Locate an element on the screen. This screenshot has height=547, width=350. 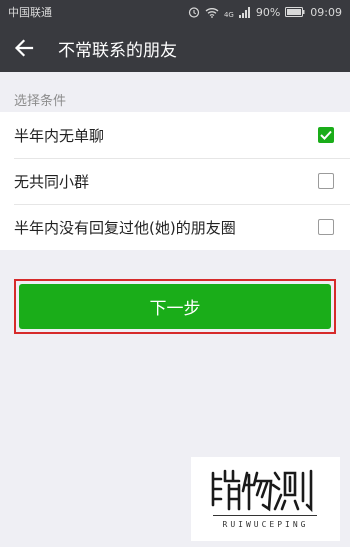
next-button-highlight: 下一步 is located at coordinates (175, 306).